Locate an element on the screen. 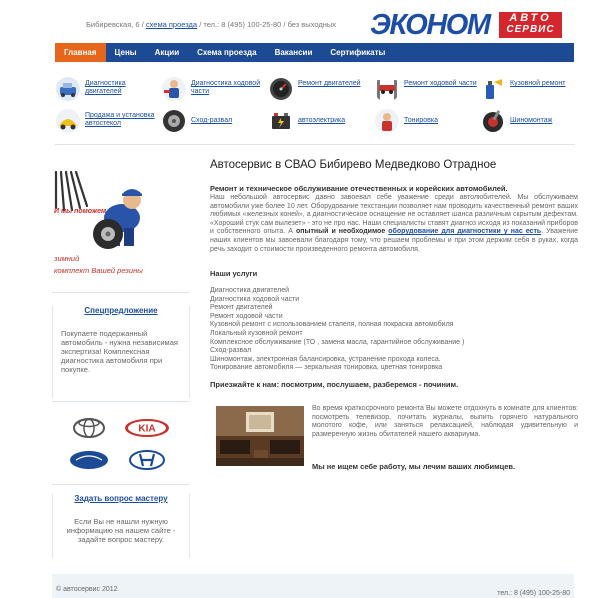  service-tire-fitting: Шиномонтаж is located at coordinates (532, 121).